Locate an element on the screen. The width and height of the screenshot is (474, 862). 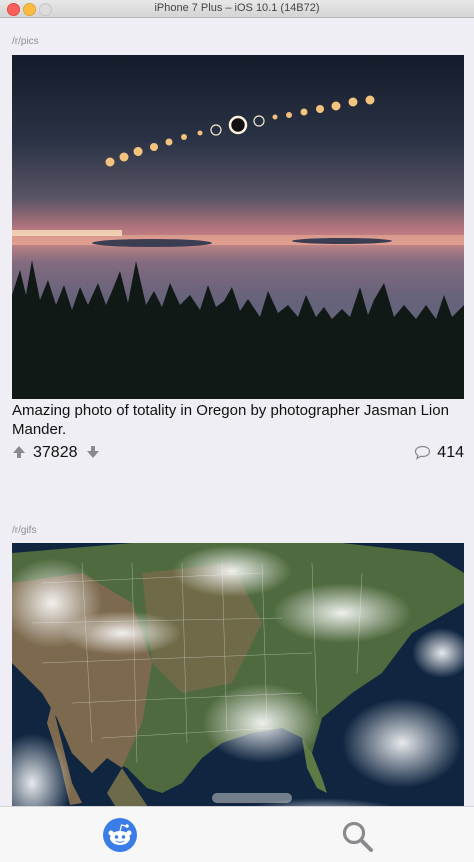
window-title: iPhone 7 Plus – iOS 10.1 (14B72) is located at coordinates (237, 8).